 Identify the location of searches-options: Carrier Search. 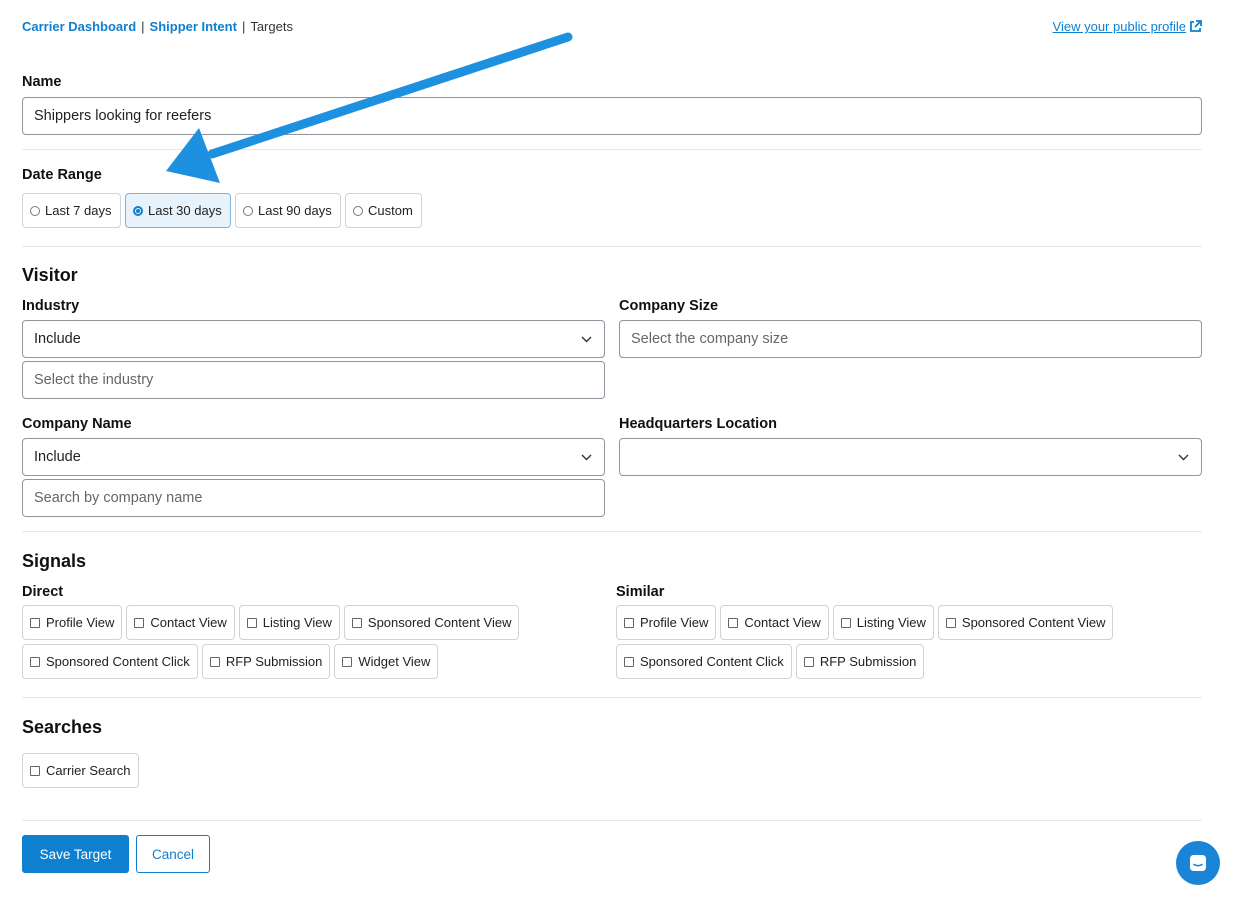
(80, 770).